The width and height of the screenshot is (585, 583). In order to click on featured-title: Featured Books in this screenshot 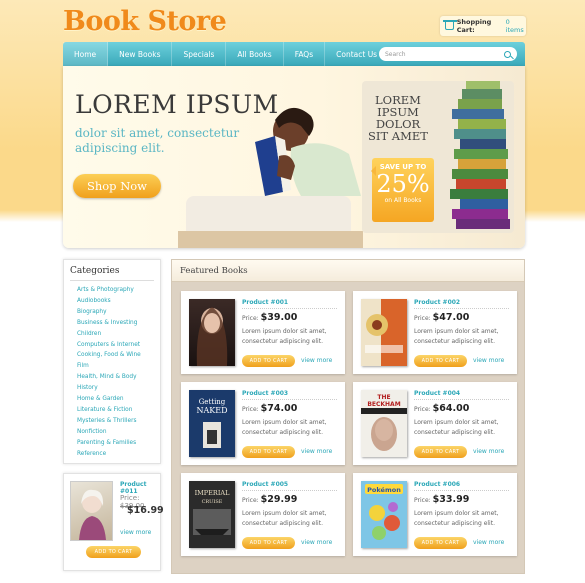, I will do `click(348, 271)`.